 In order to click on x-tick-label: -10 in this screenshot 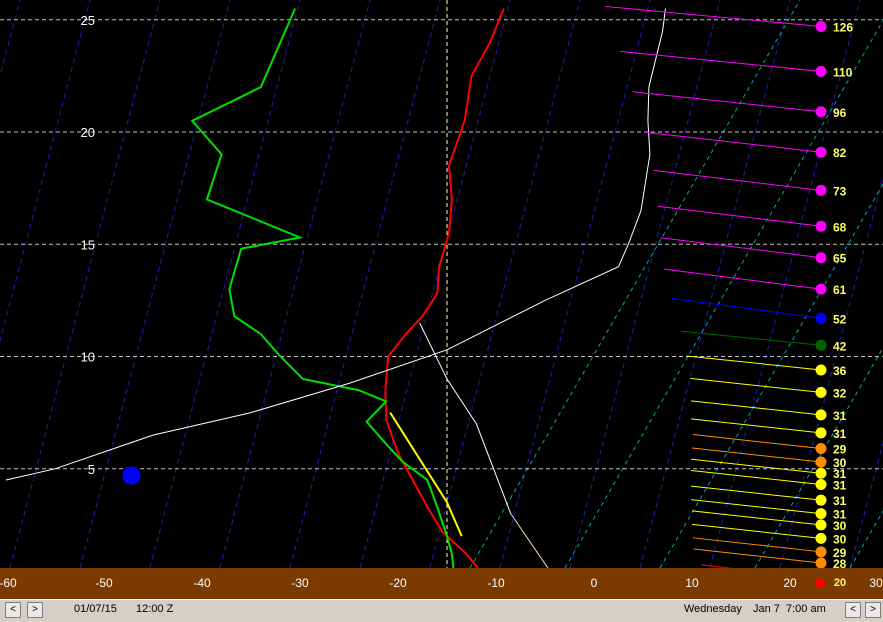, I will do `click(496, 583)`.